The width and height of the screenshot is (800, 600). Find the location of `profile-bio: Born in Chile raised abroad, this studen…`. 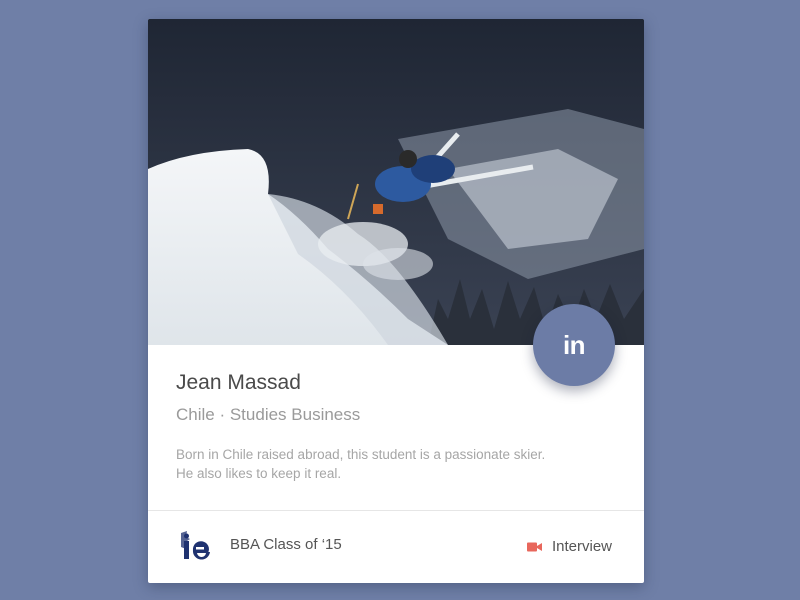

profile-bio: Born in Chile raised abroad, this studen… is located at coordinates (386, 464).